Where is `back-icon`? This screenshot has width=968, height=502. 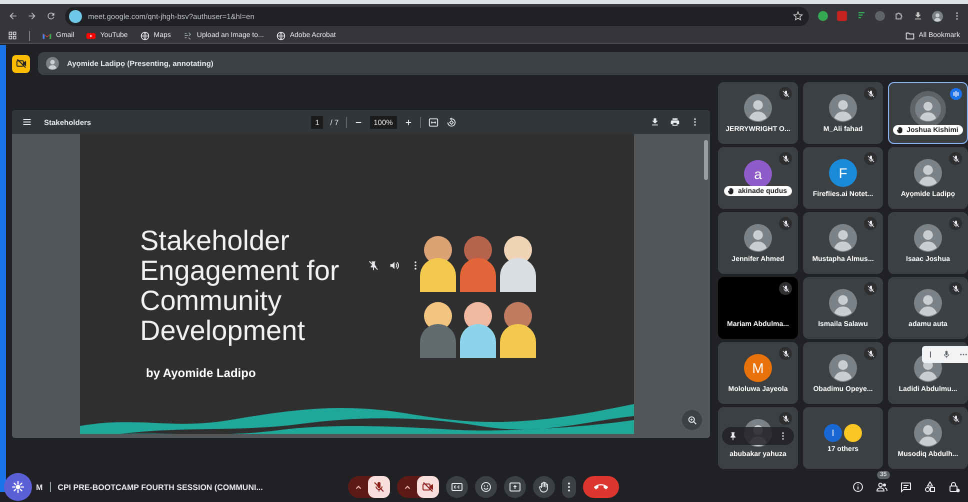 back-icon is located at coordinates (13, 16).